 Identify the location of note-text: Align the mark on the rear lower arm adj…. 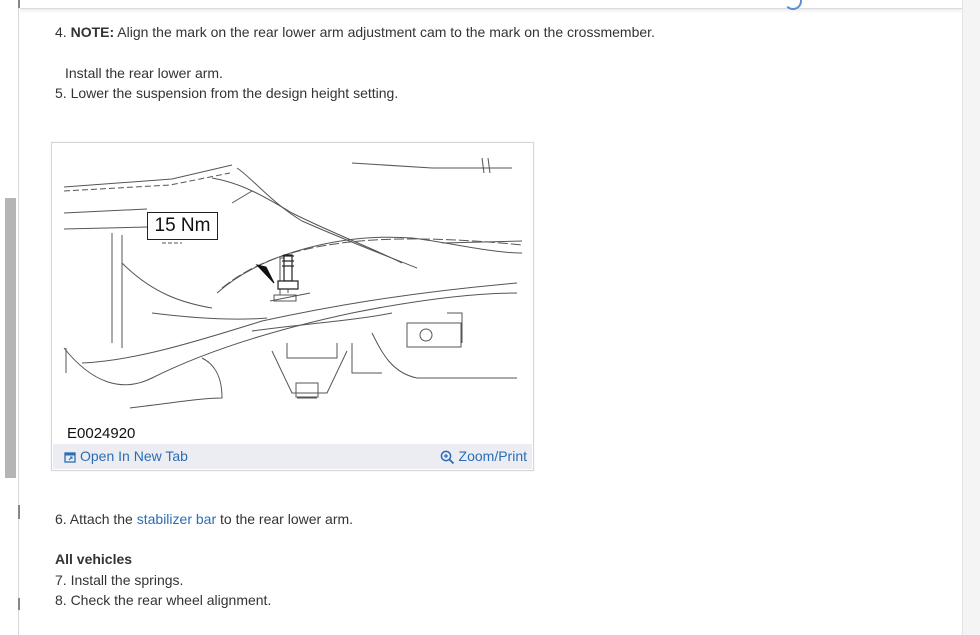
(386, 32).